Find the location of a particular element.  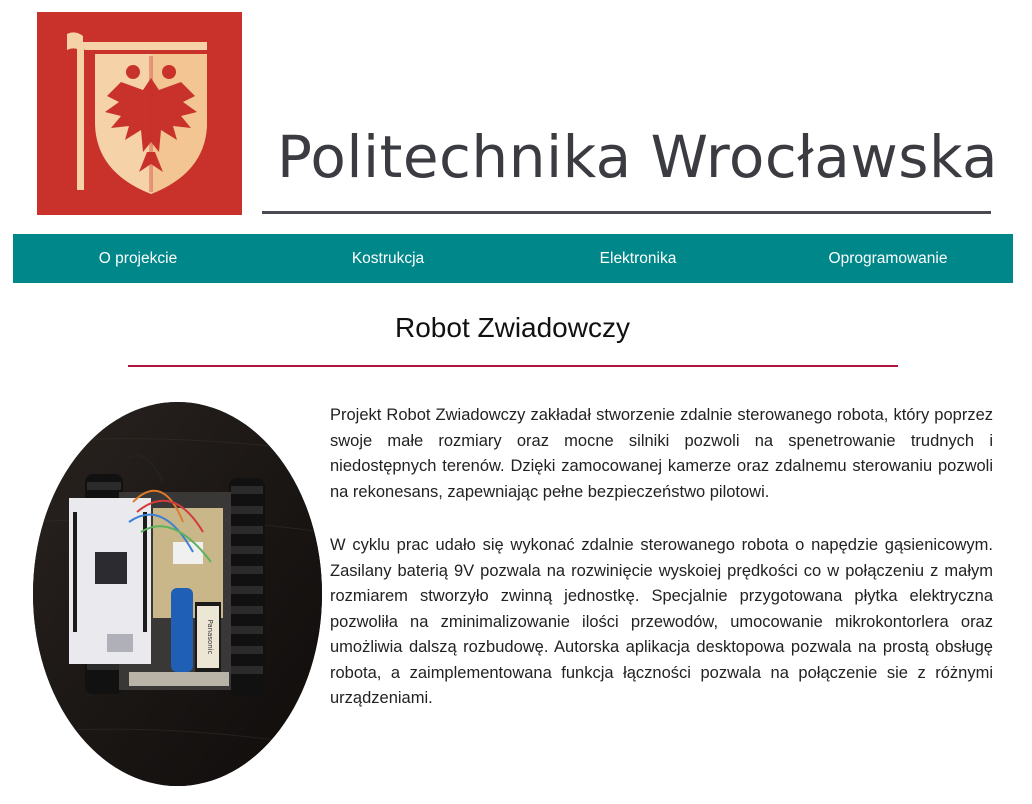

nav-item-o-projekcie: O projekcie is located at coordinates (138, 258).